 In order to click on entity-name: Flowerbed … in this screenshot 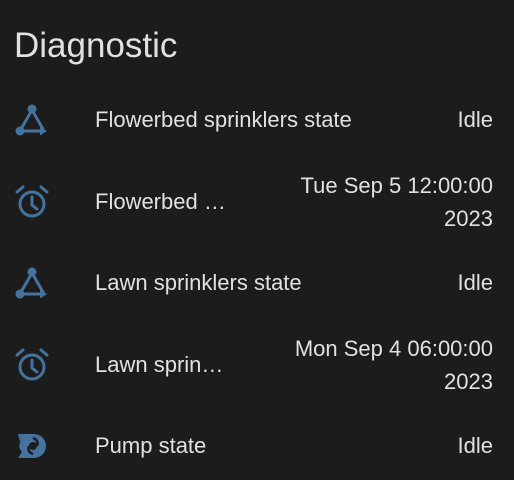, I will do `click(160, 201)`.